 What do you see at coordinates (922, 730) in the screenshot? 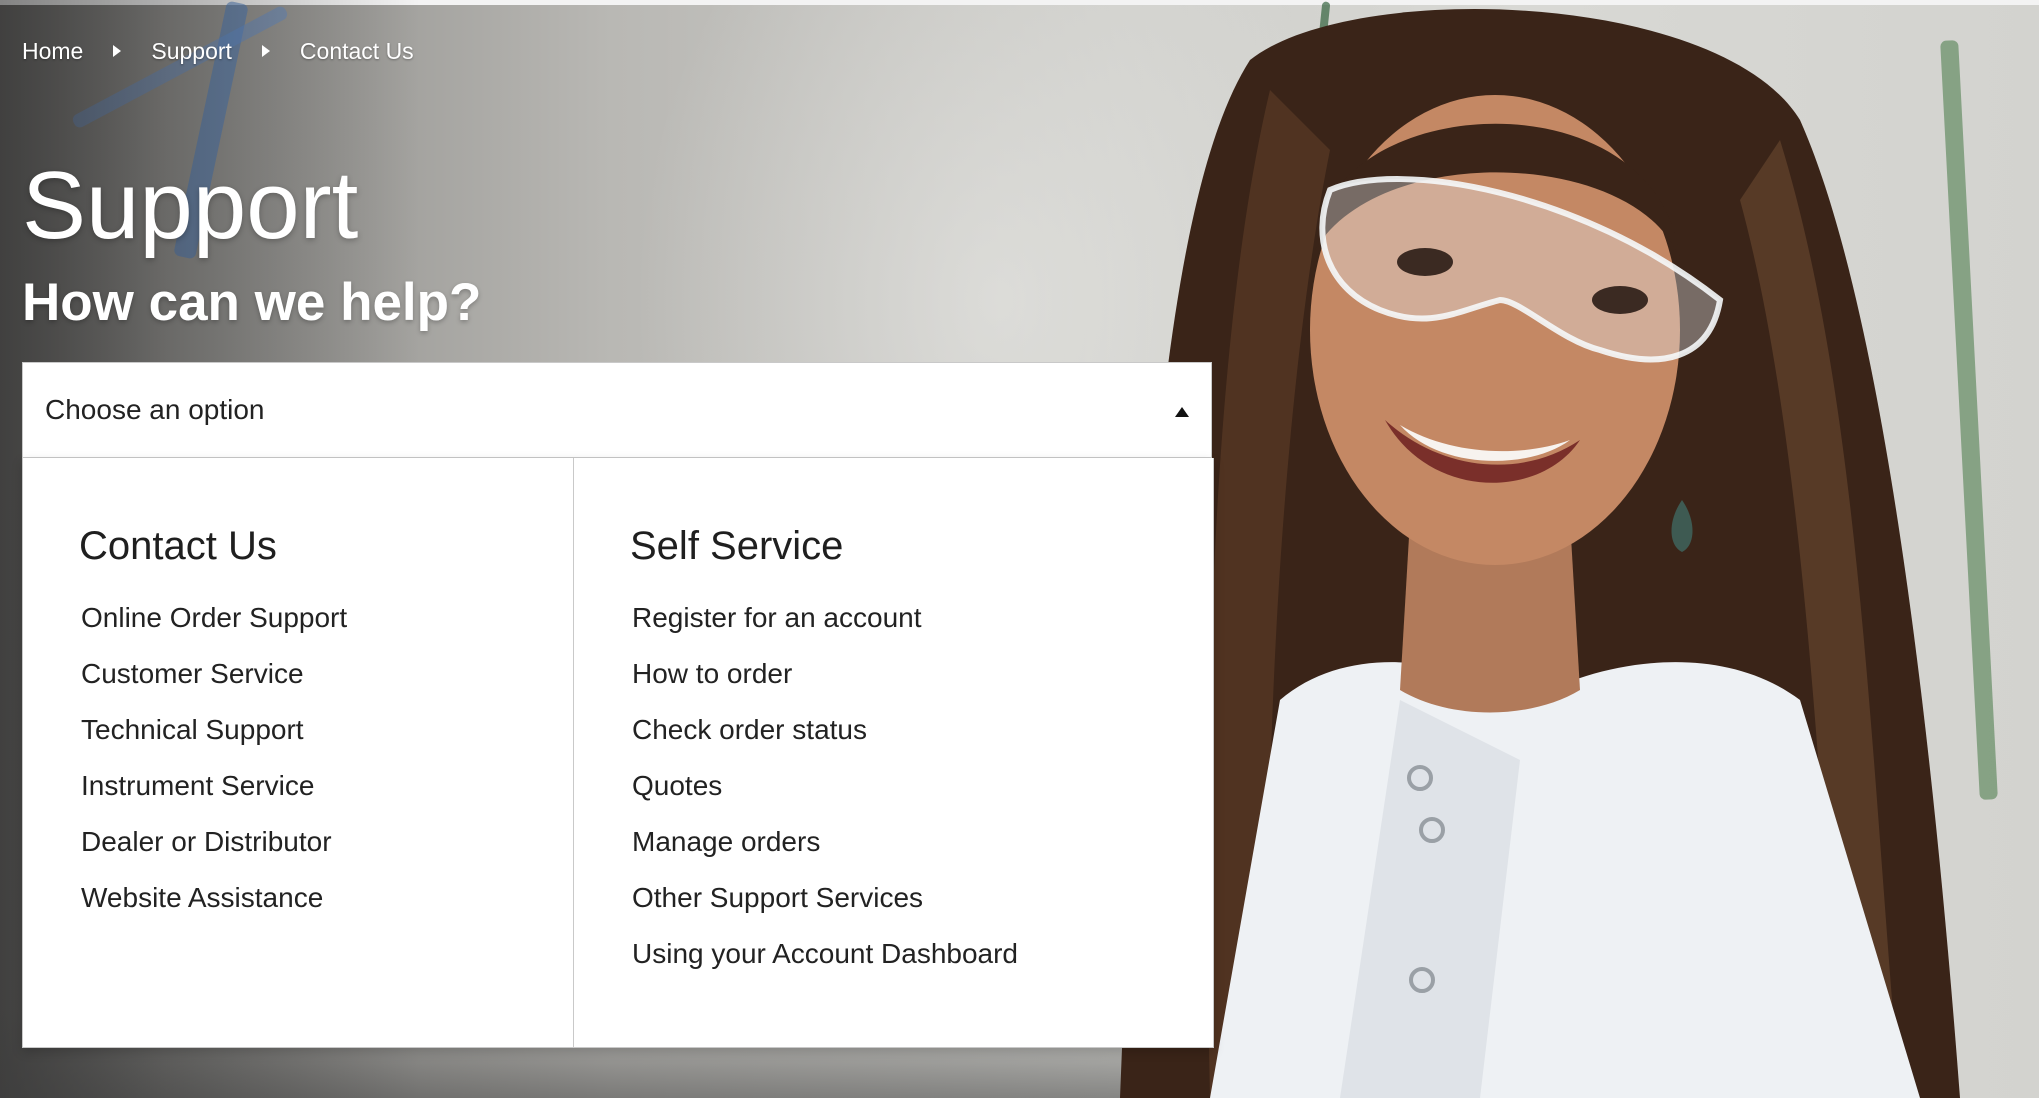
I see `menu-item-check-order-status: Check order status` at bounding box center [922, 730].